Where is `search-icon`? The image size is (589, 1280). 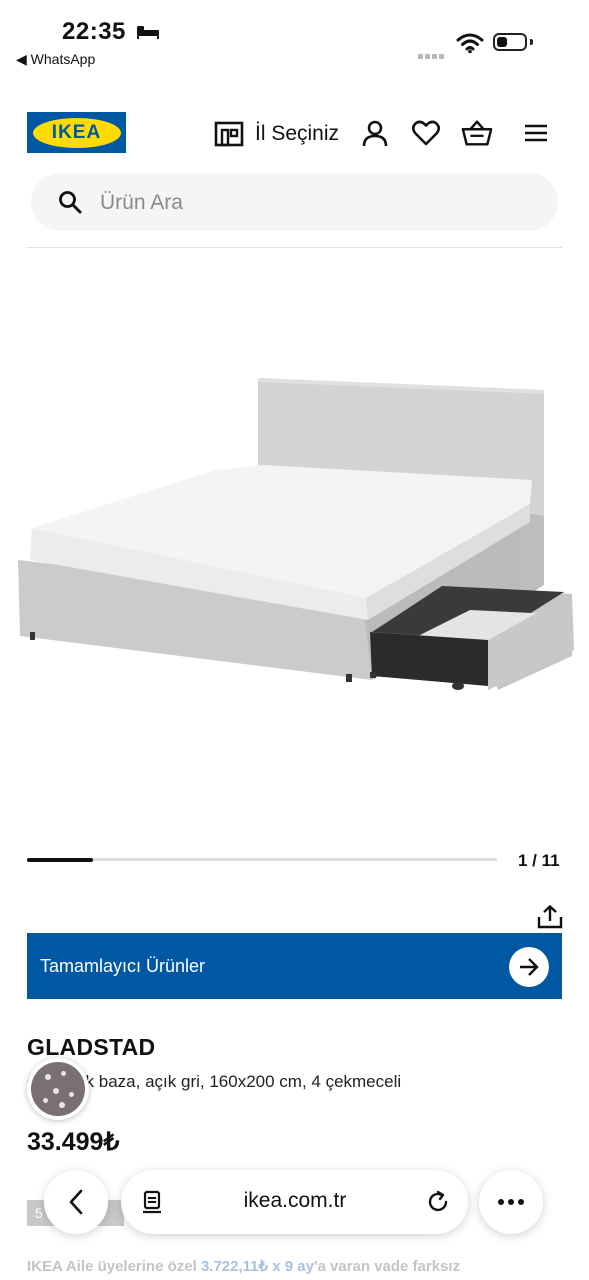 search-icon is located at coordinates (70, 202).